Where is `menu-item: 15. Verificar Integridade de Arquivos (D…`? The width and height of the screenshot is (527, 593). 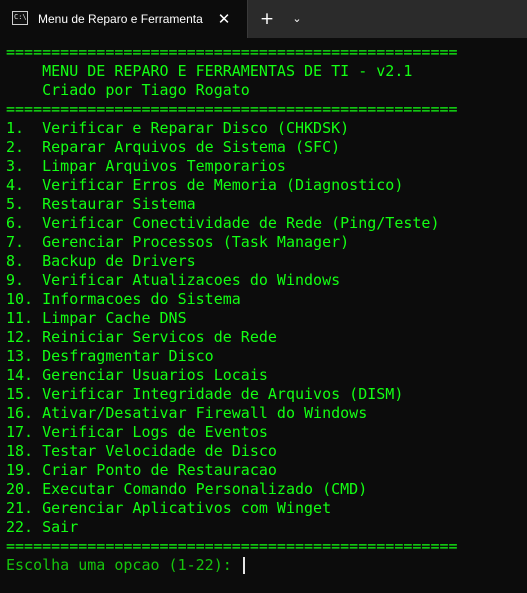
menu-item: 15. Verificar Integridade de Arquivos (D… is located at coordinates (205, 394).